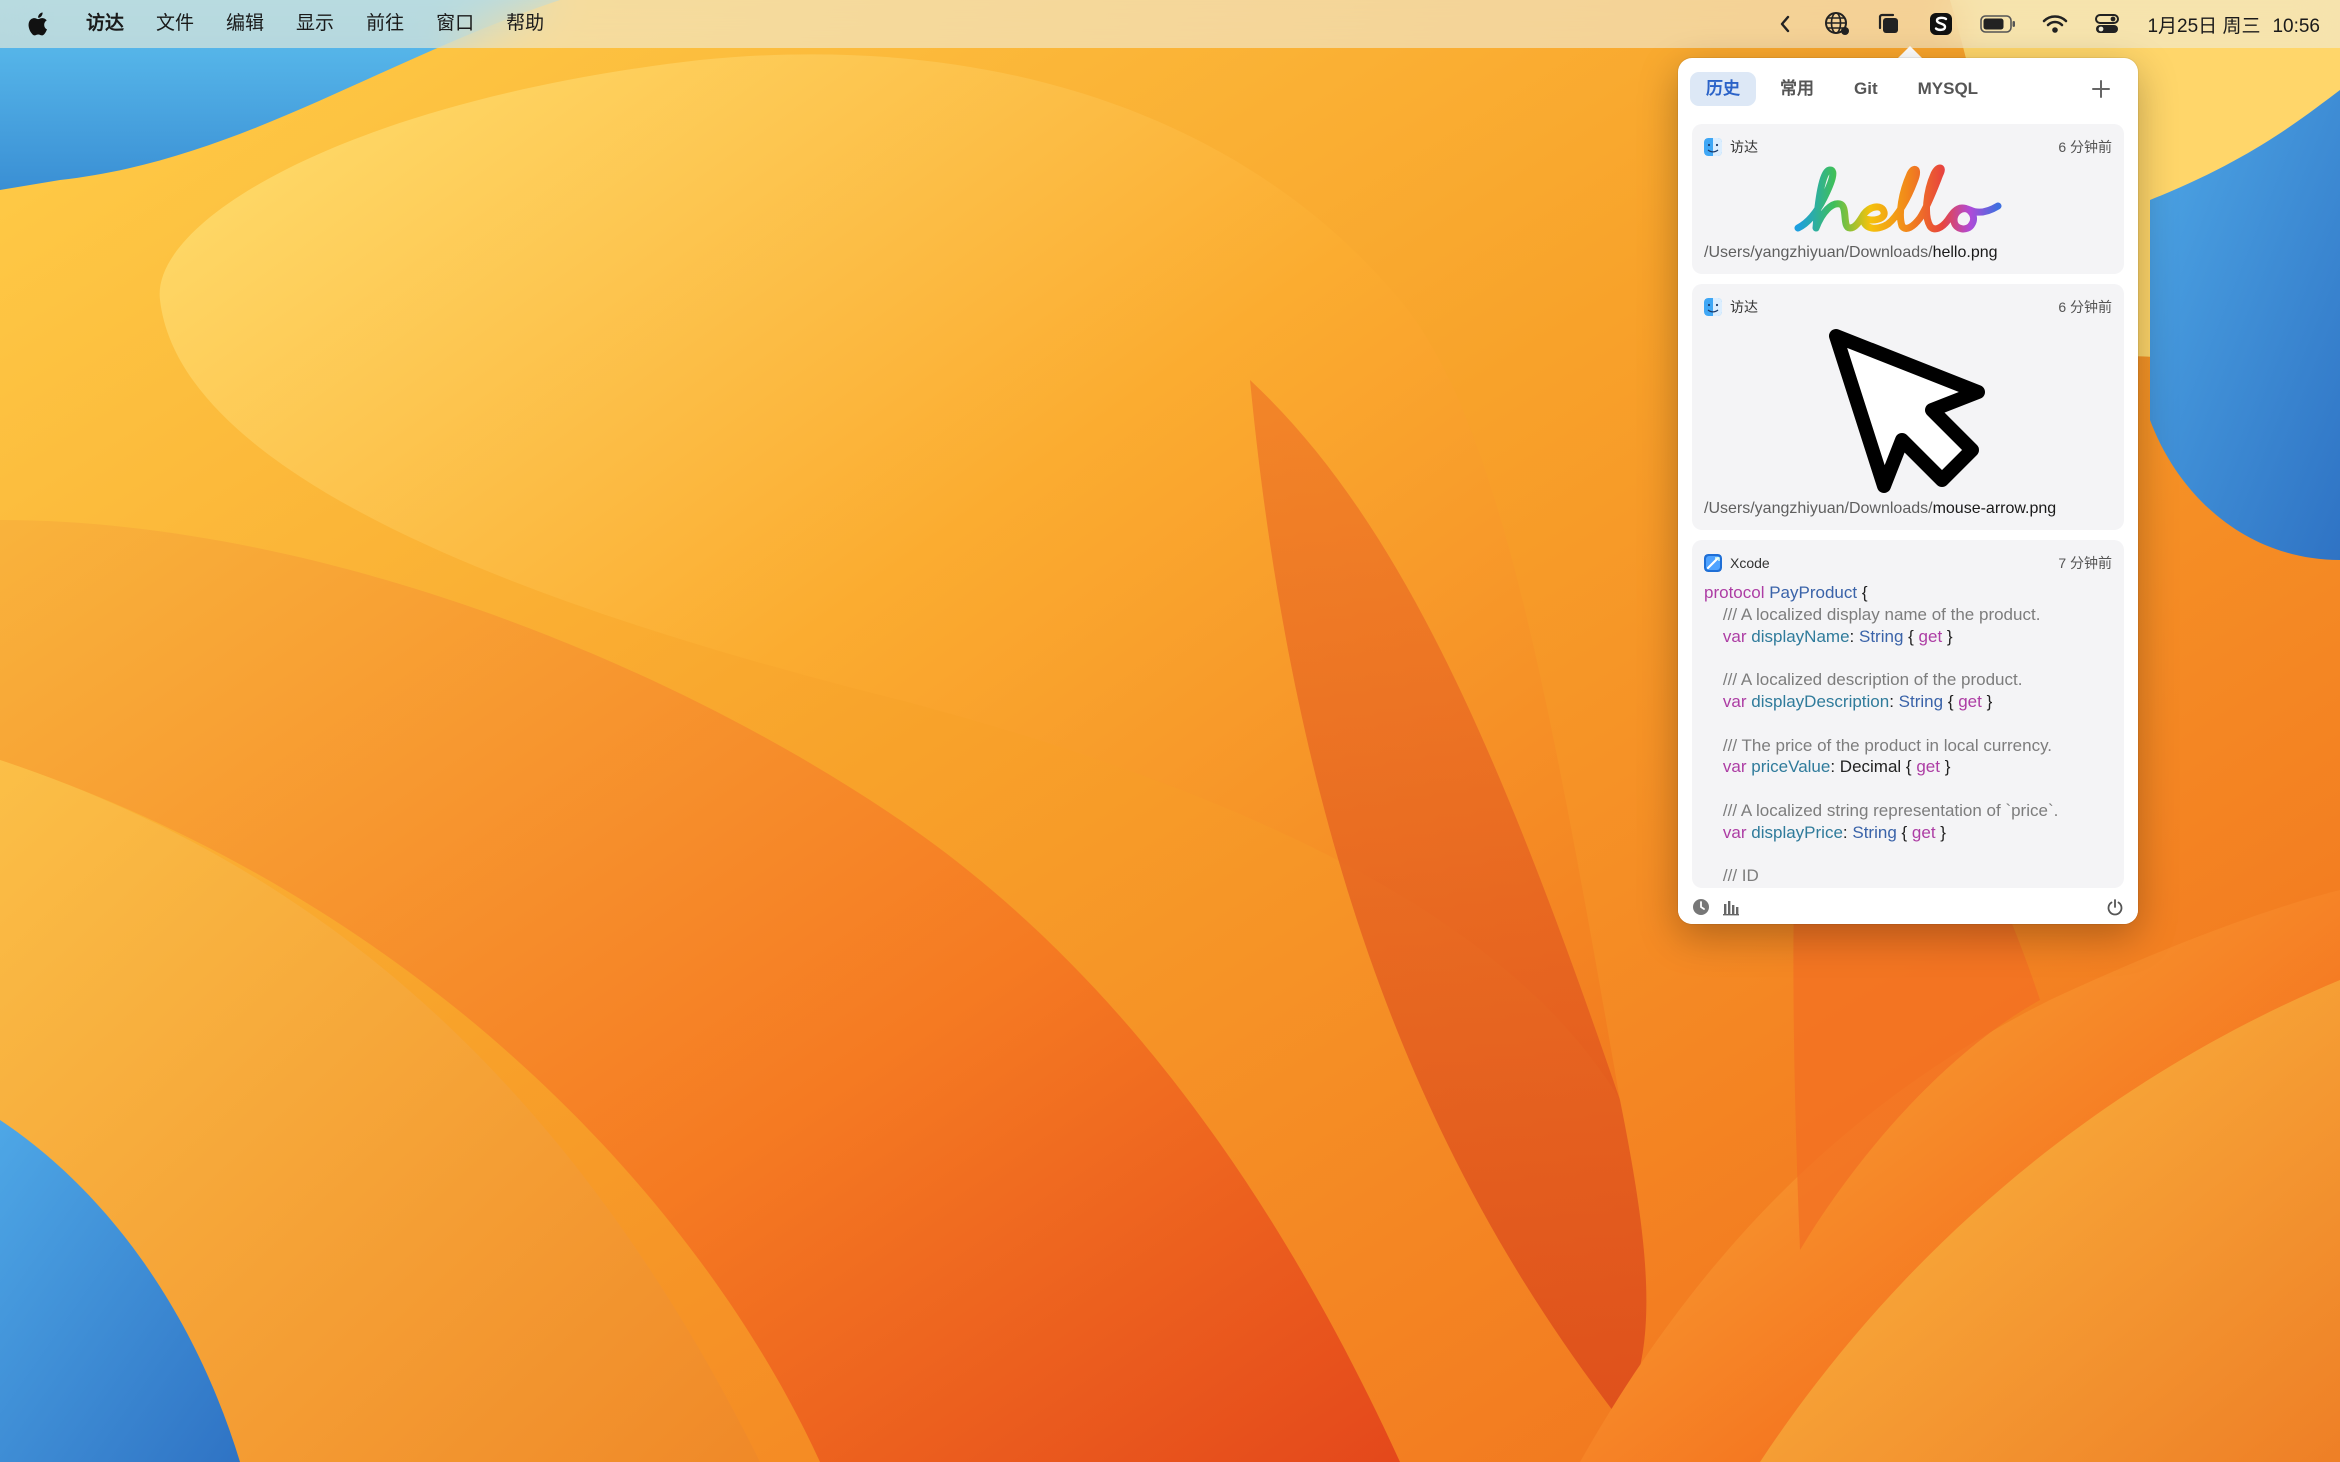 The image size is (2340, 1462). What do you see at coordinates (1723, 89) in the screenshot?
I see `tab-history: 历史` at bounding box center [1723, 89].